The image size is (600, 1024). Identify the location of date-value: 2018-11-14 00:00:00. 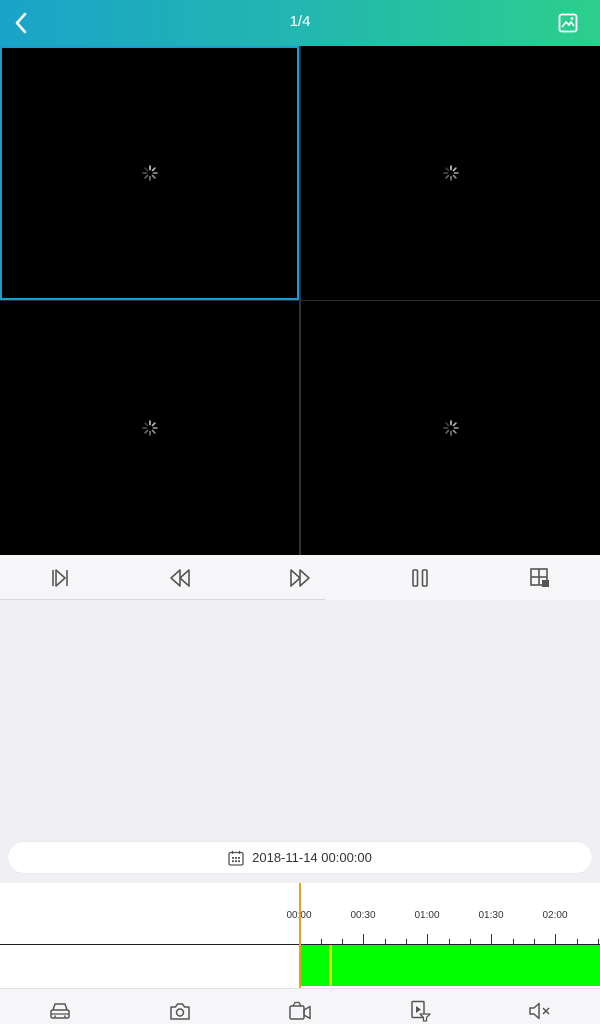
(312, 857).